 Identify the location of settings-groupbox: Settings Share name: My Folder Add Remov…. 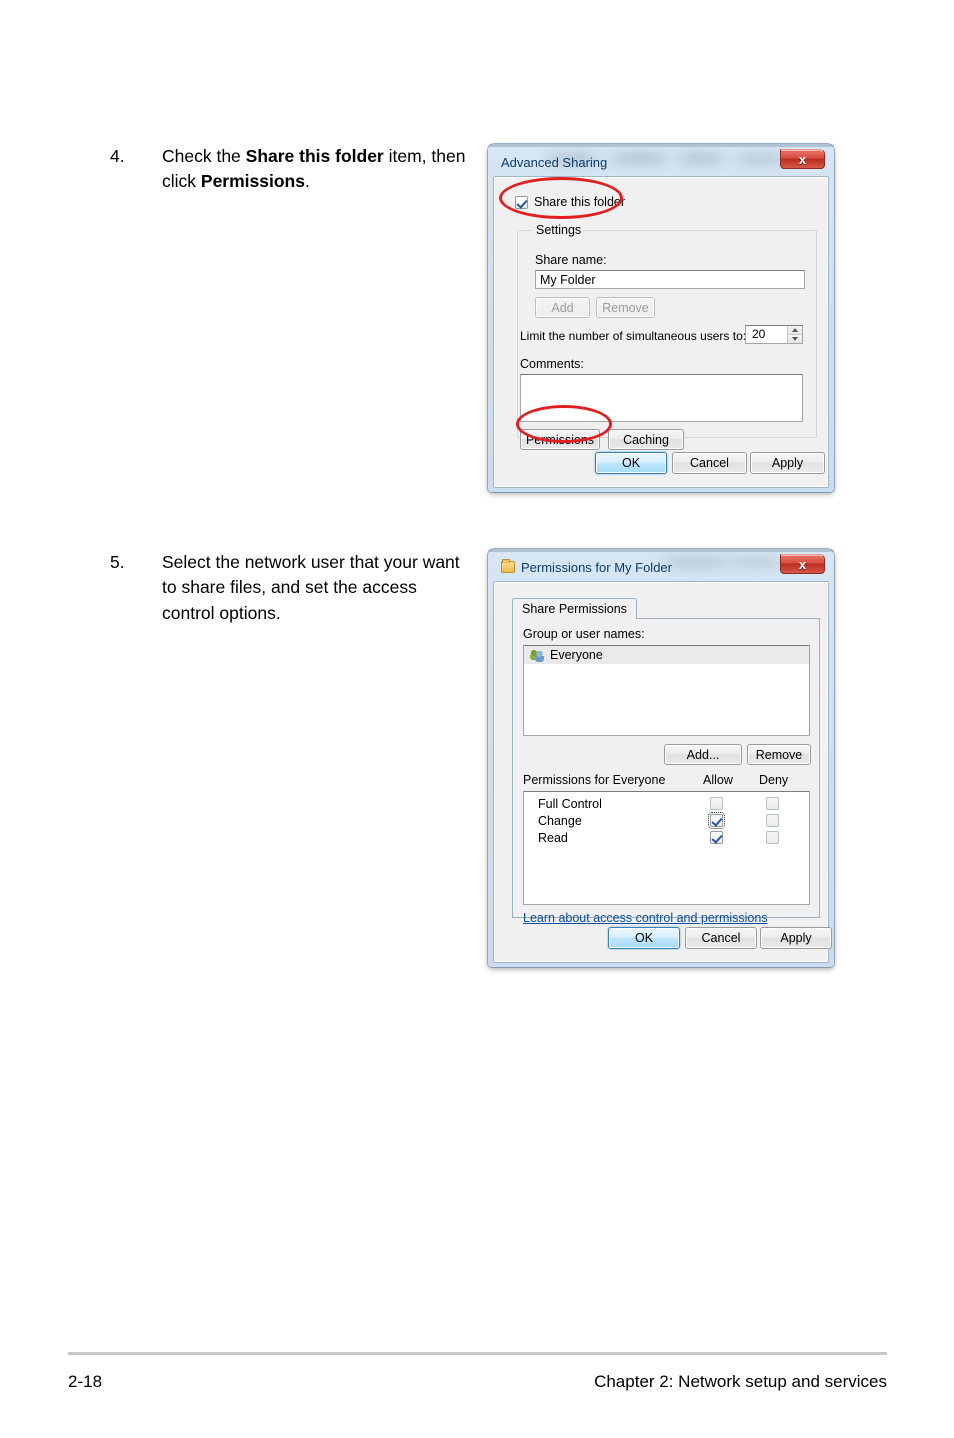
(667, 336).